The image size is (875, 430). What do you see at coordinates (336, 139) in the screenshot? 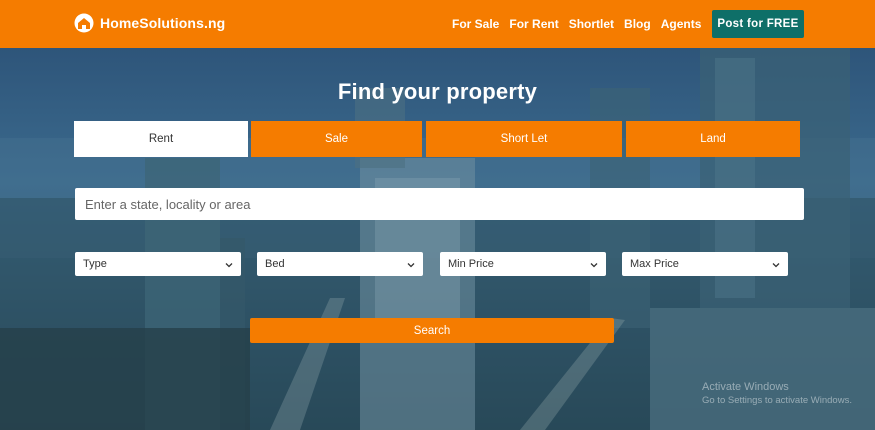
I see `tab-sale: Sale` at bounding box center [336, 139].